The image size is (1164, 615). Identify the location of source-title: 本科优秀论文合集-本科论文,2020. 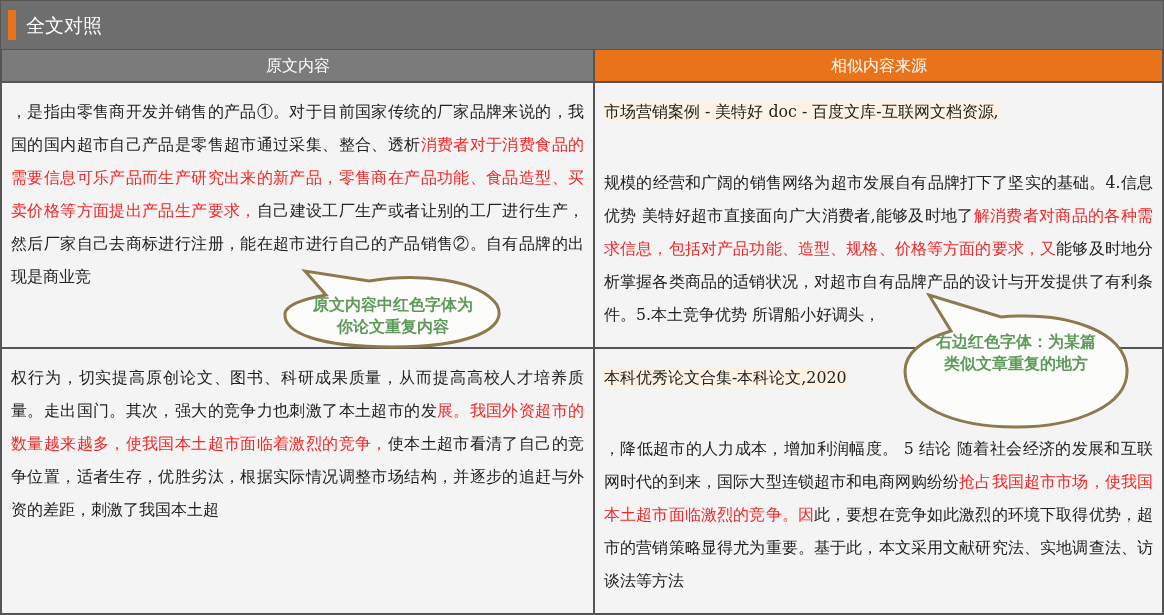
(725, 377).